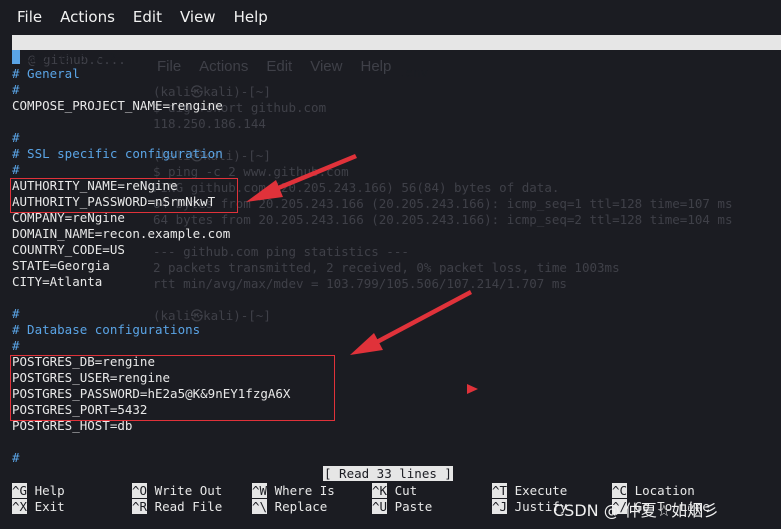 The image size is (781, 529). What do you see at coordinates (411, 322) in the screenshot?
I see `arrow-to-postgres` at bounding box center [411, 322].